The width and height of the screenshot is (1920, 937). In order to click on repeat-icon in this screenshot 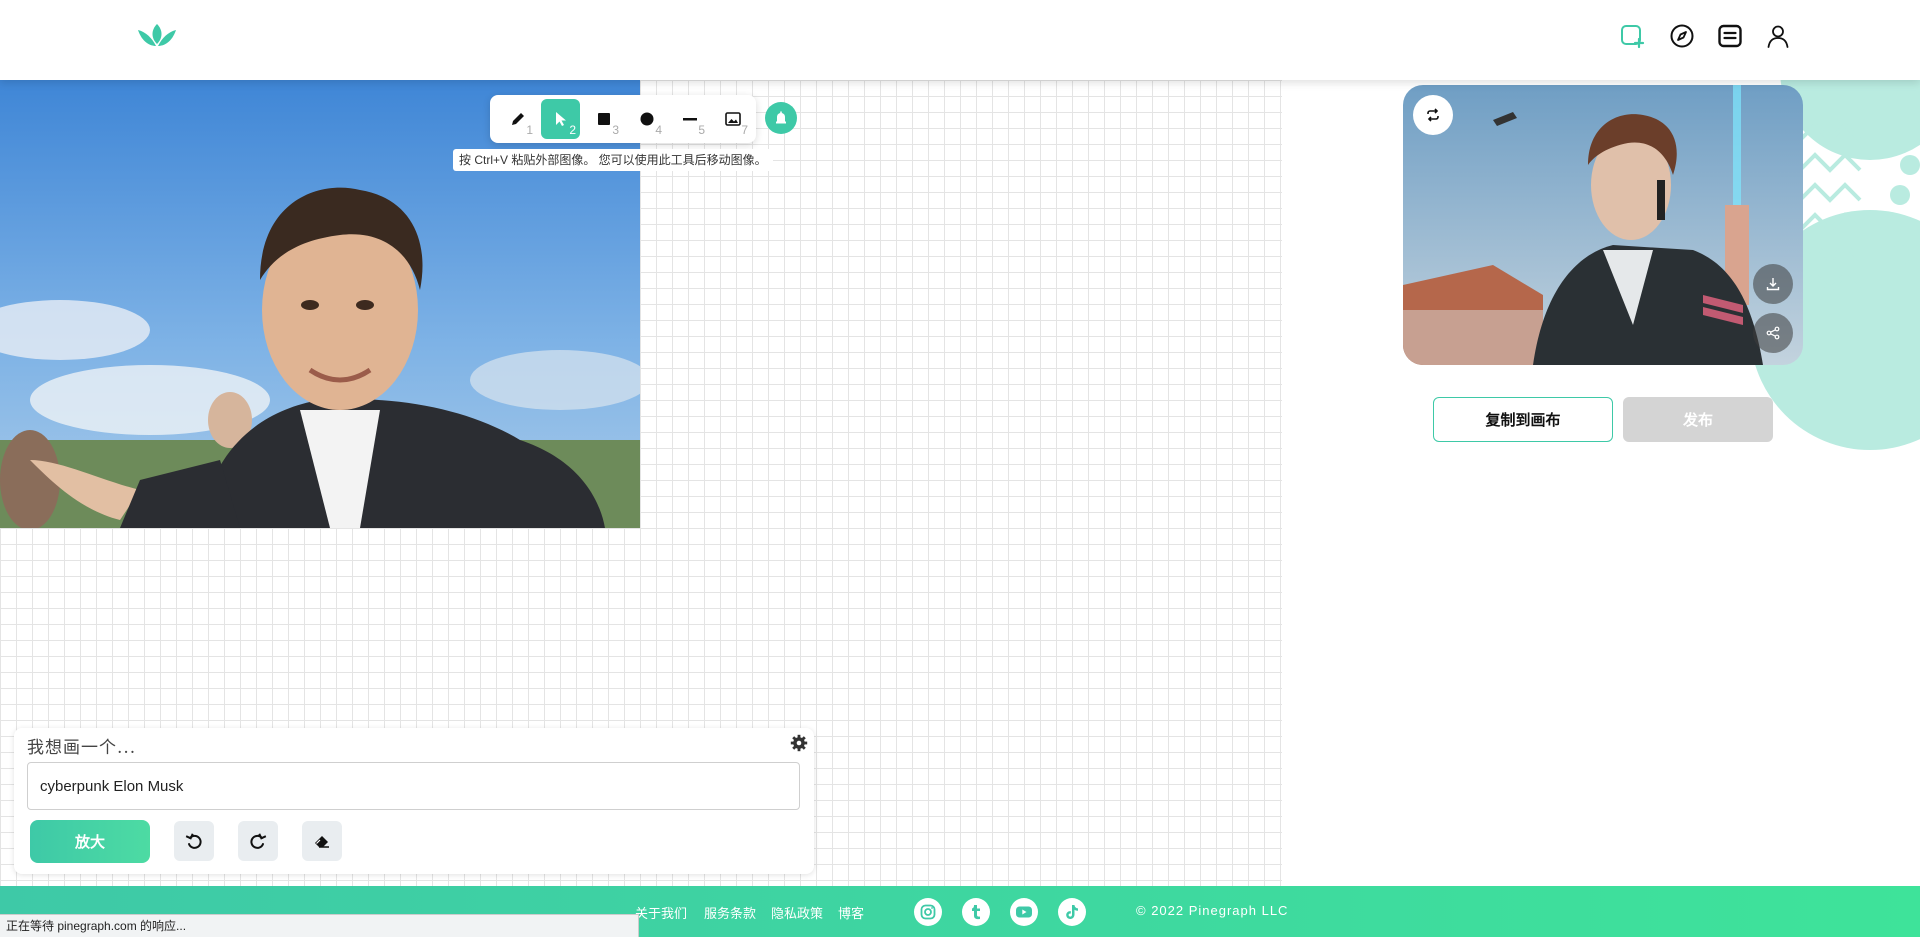, I will do `click(1433, 115)`.